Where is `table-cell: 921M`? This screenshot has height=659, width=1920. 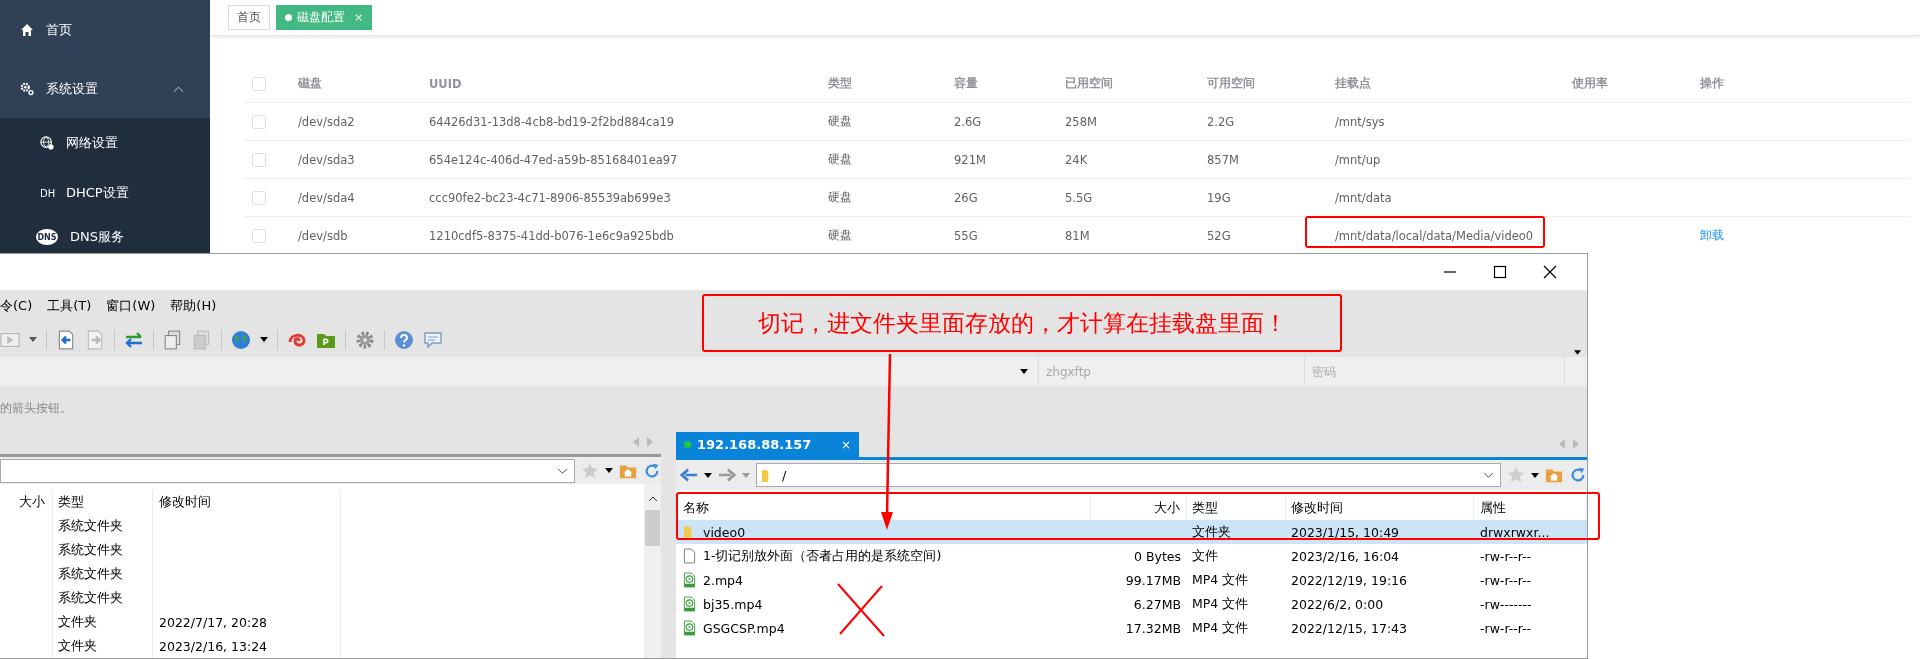
table-cell: 921M is located at coordinates (970, 159).